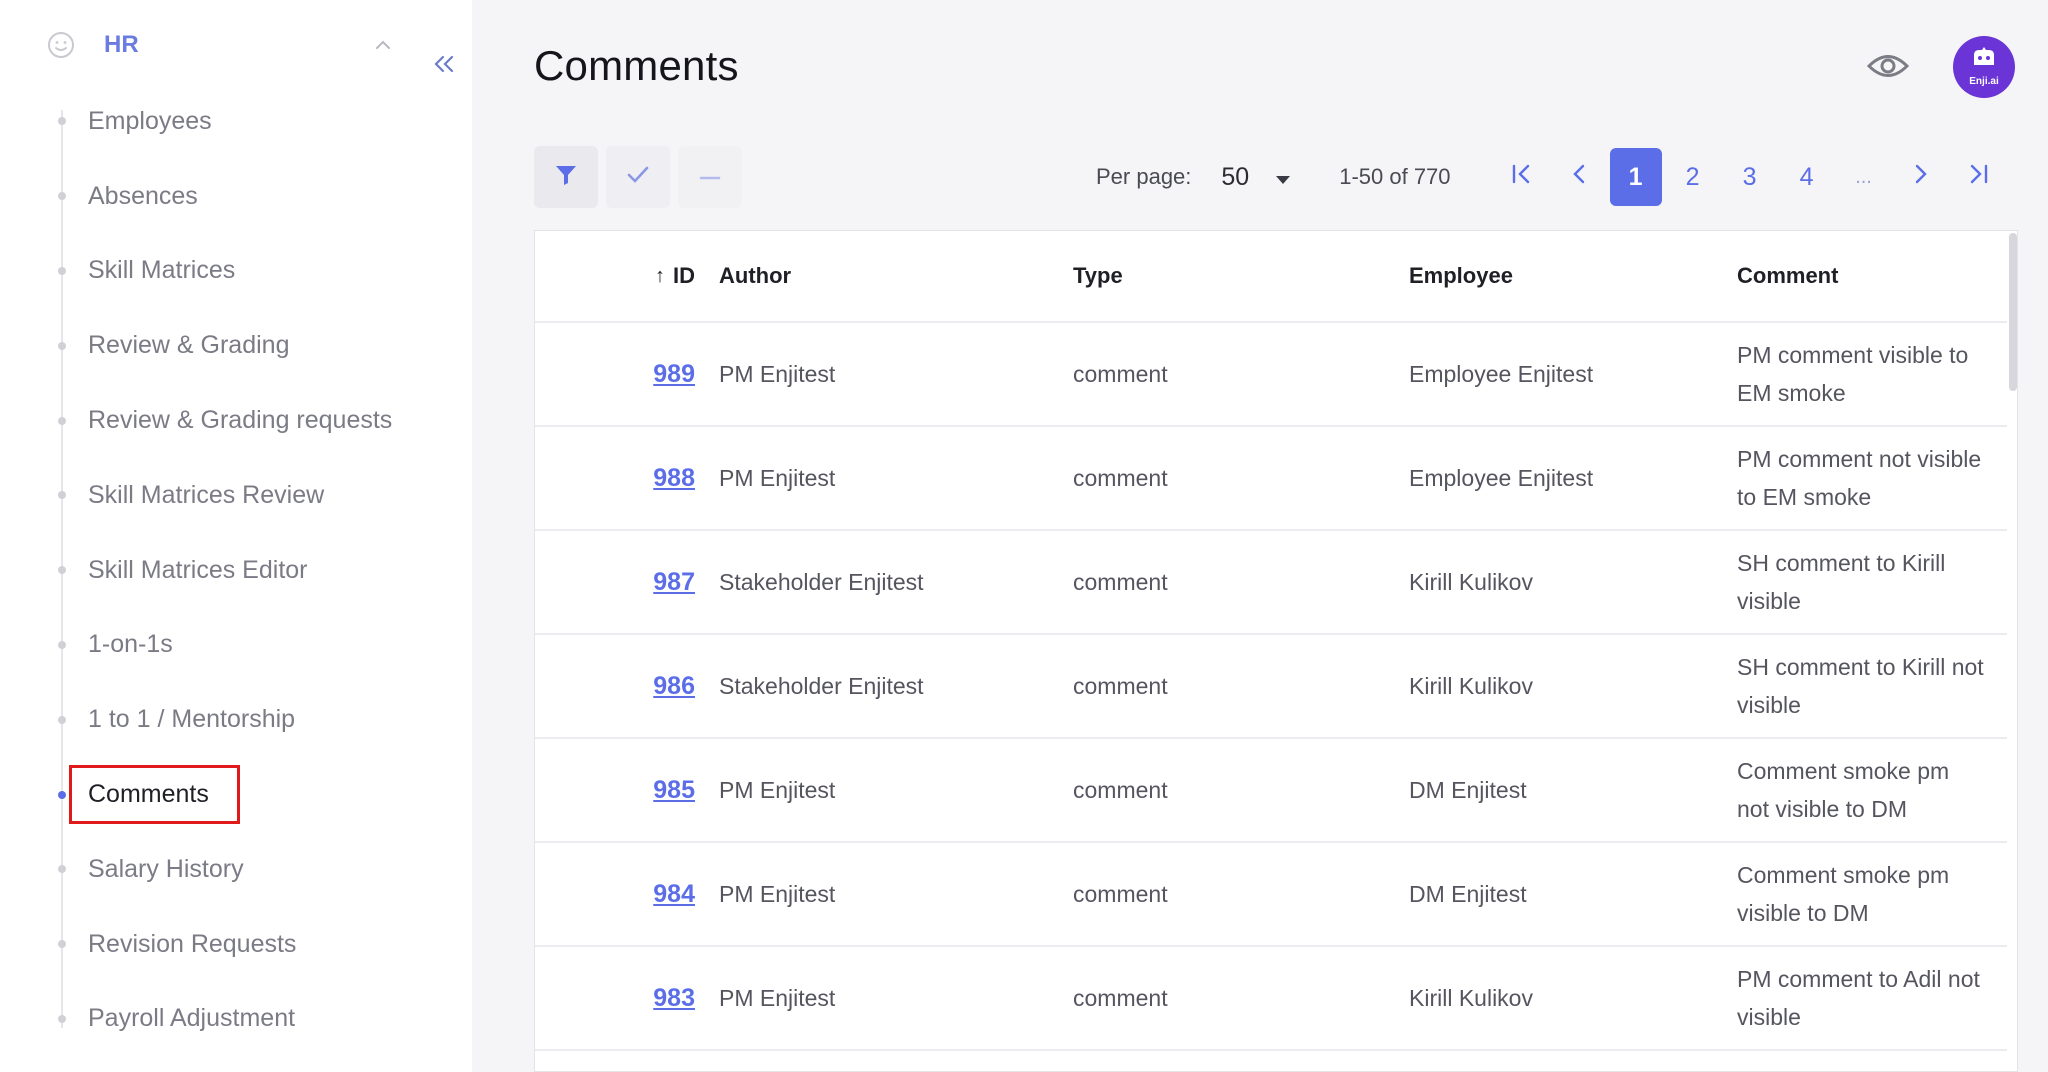 The image size is (2048, 1072). Describe the element at coordinates (2013, 312) in the screenshot. I see `table-scrollbar` at that location.